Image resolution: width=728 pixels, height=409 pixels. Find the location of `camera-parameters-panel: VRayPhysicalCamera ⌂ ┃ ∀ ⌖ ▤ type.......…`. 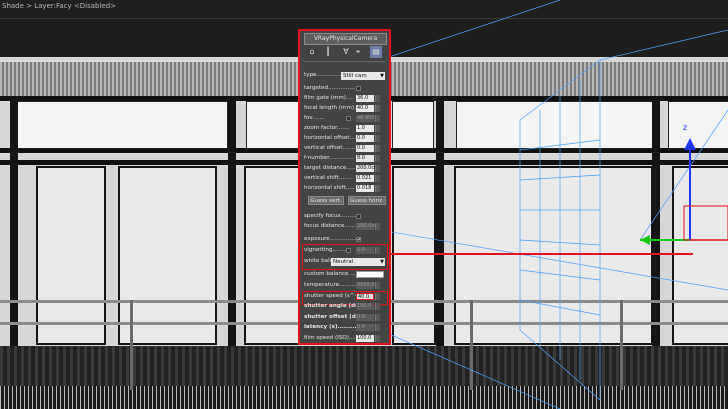

camera-parameters-panel: VRayPhysicalCamera ⌂ ┃ ∀ ⌖ ▤ type.......… is located at coordinates (344, 187).